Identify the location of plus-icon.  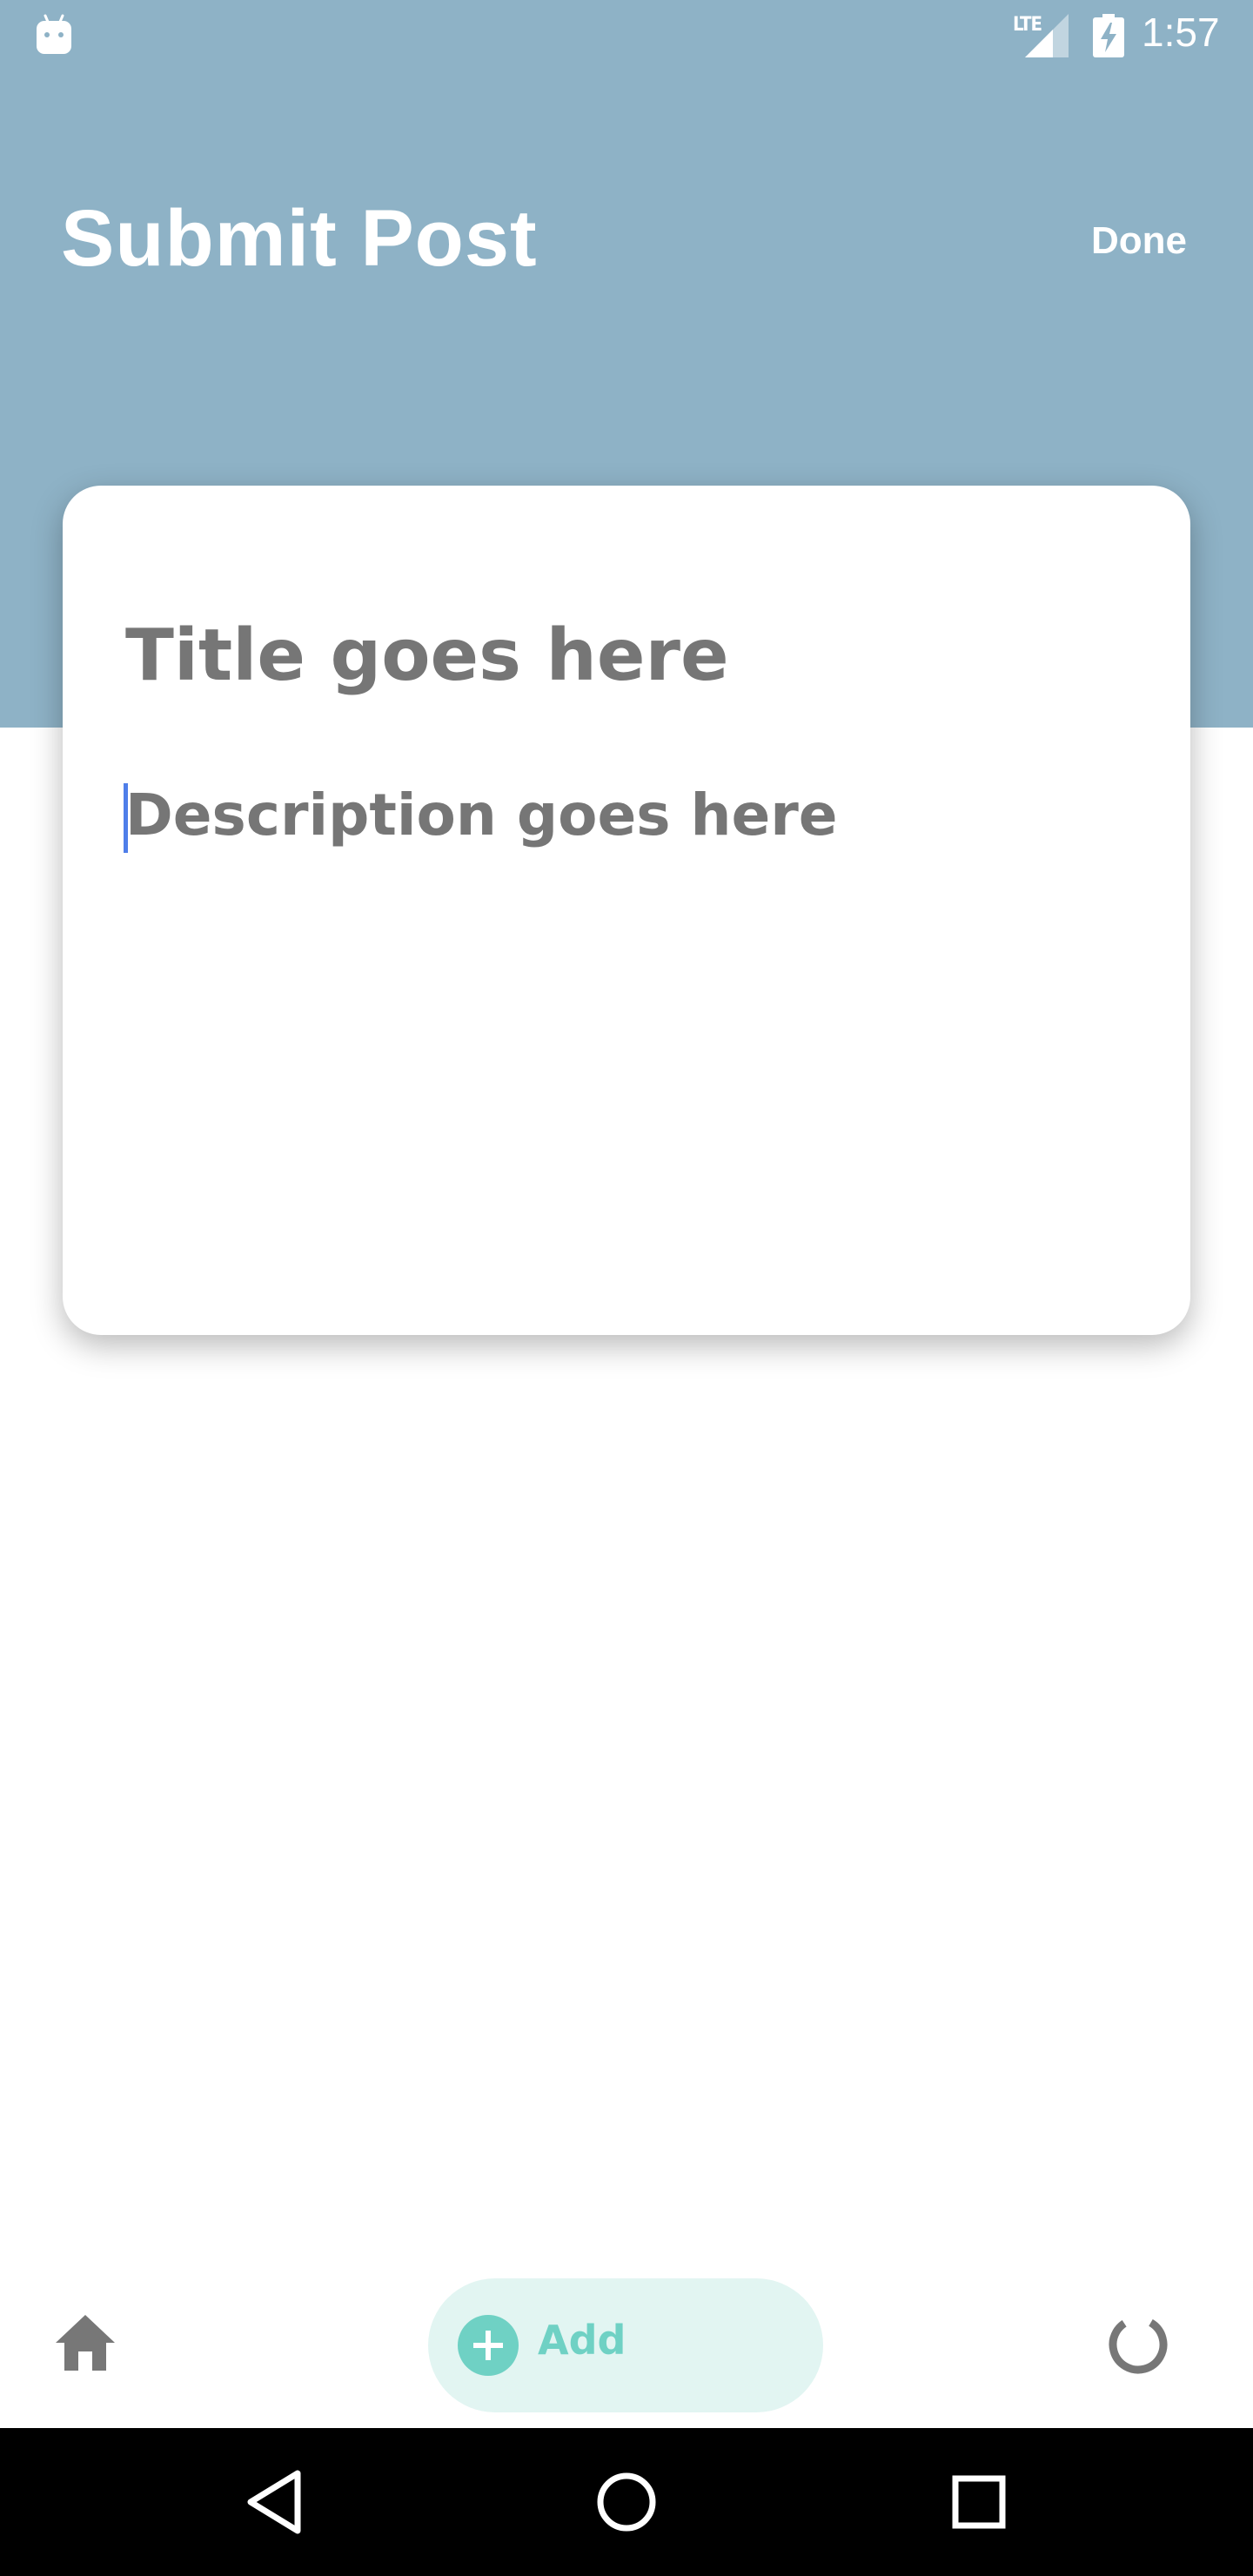
(488, 2345).